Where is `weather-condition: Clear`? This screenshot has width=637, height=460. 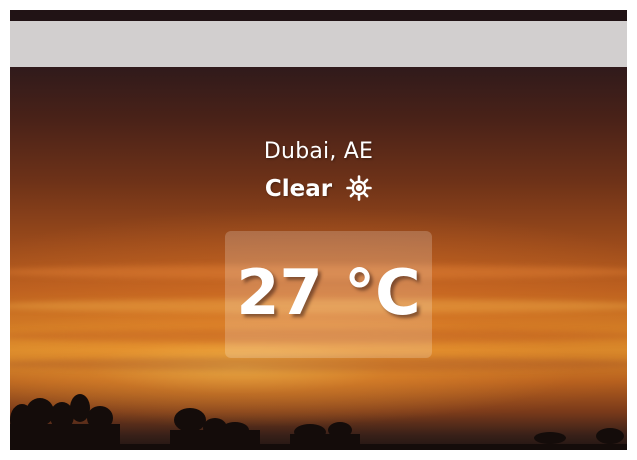
weather-condition: Clear is located at coordinates (318, 191).